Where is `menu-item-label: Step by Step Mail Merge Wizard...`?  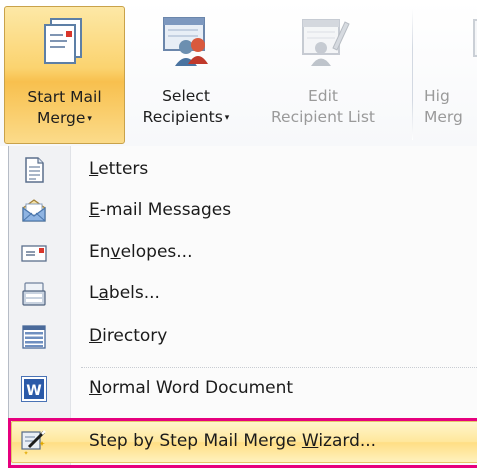 menu-item-label: Step by Step Mail Merge Wizard... is located at coordinates (233, 441).